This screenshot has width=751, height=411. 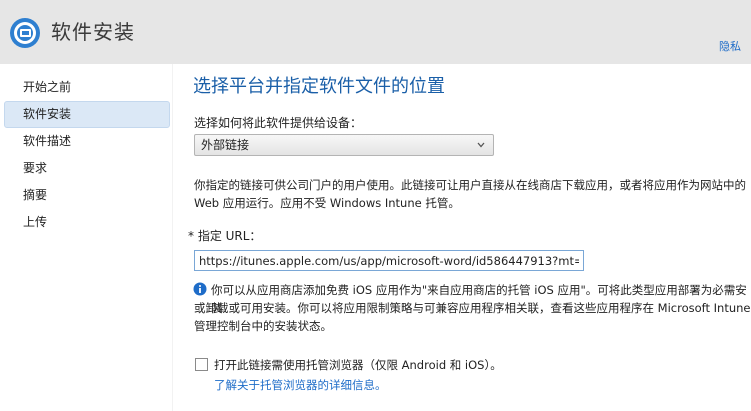 What do you see at coordinates (86, 168) in the screenshot?
I see `sidebar-item-requirements: 要求` at bounding box center [86, 168].